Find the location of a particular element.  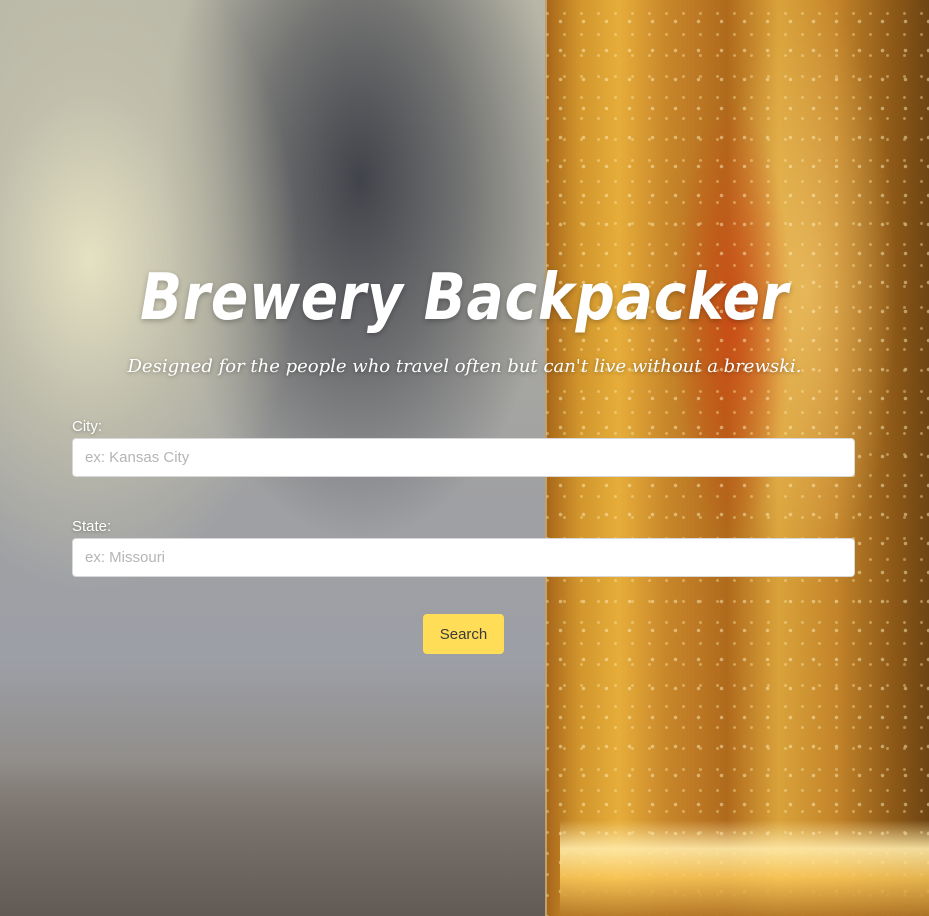

city-label: City: is located at coordinates (87, 426).